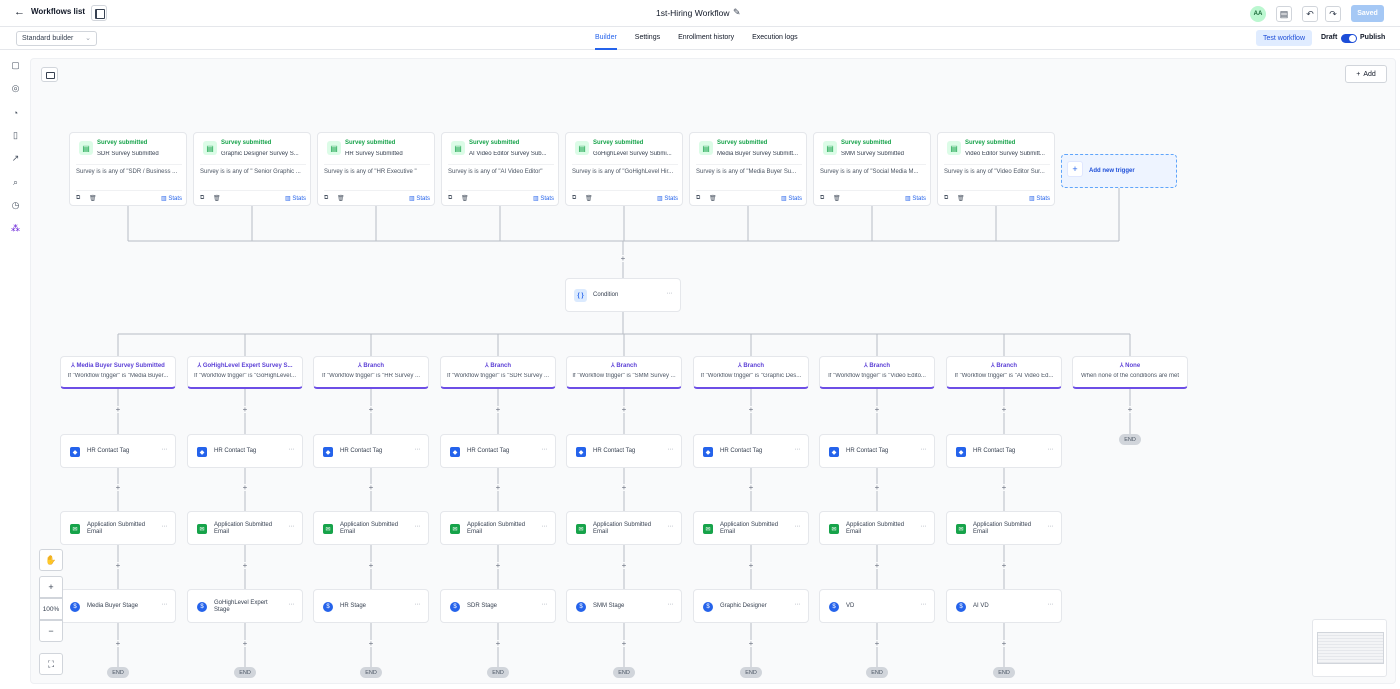 The image size is (1400, 689). What do you see at coordinates (877, 606) in the screenshot?
I see `stage-action: $ VD ···` at bounding box center [877, 606].